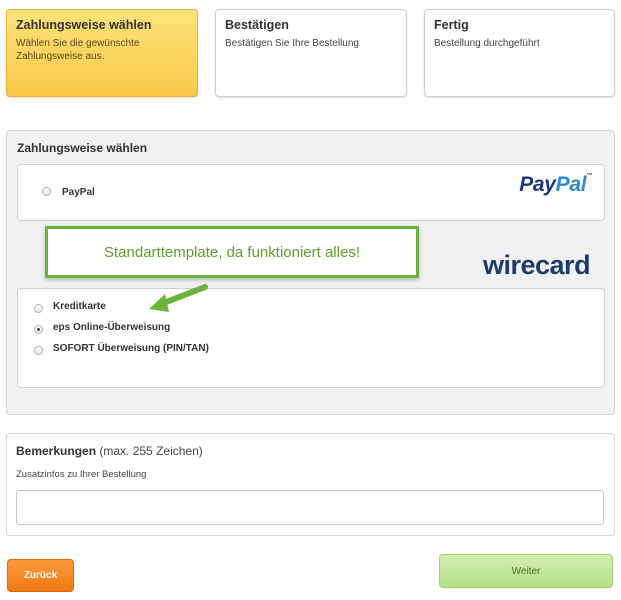 The image size is (621, 600). I want to click on paypal-logo: PayPal™, so click(555, 185).